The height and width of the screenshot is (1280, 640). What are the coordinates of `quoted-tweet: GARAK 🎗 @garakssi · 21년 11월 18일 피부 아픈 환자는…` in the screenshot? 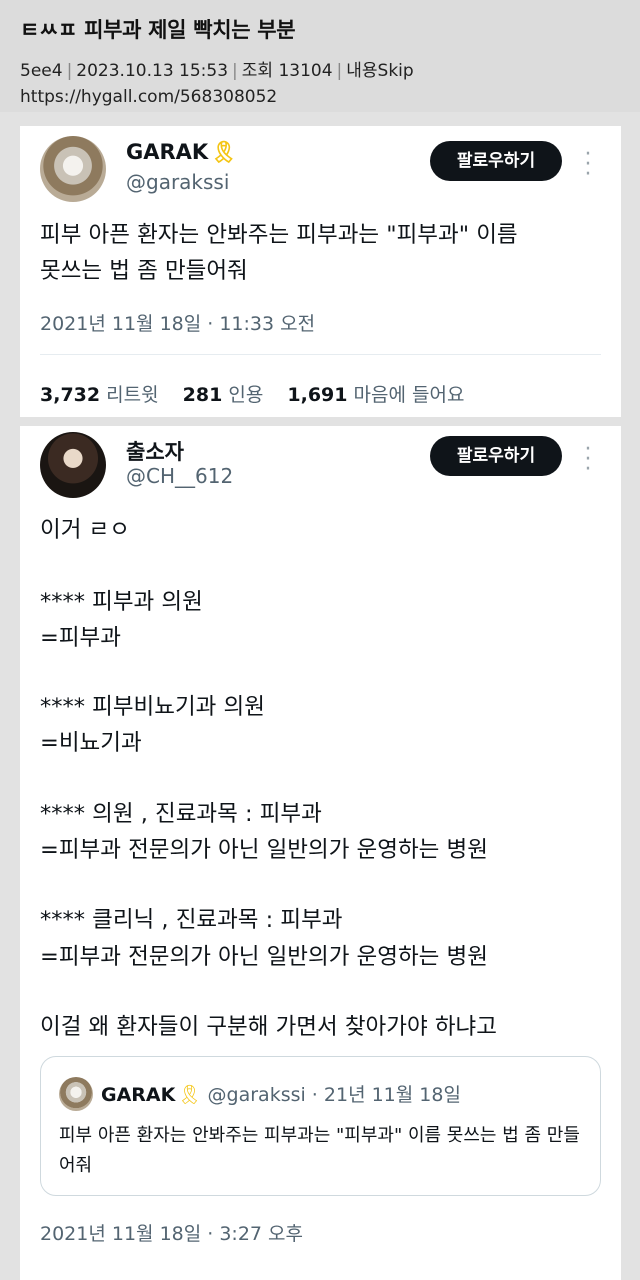 It's located at (320, 1126).